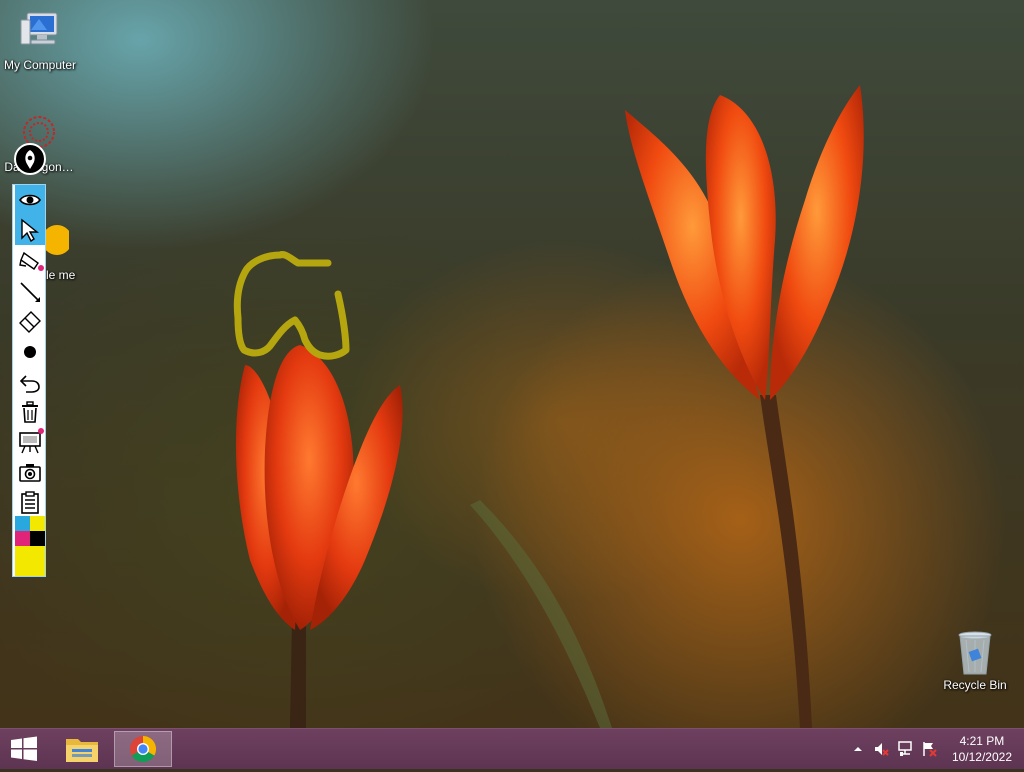  Describe the element at coordinates (291, 305) in the screenshot. I see `annotation-scribble` at that location.